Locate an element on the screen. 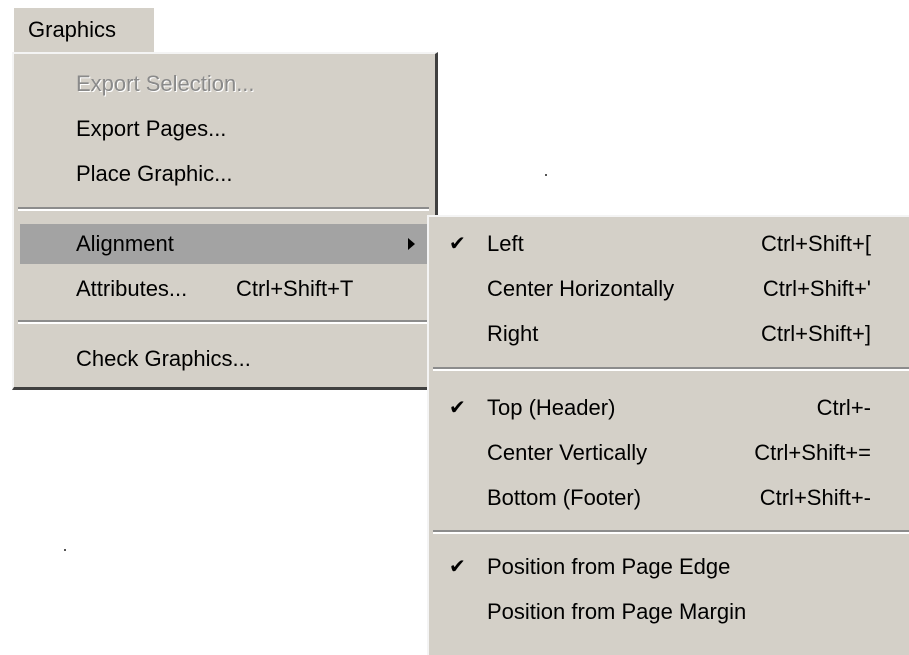 Image resolution: width=909 pixels, height=655 pixels. submenu-item-center-horizontally: Center Horizontally Ctrl+Shift+' is located at coordinates (672, 289).